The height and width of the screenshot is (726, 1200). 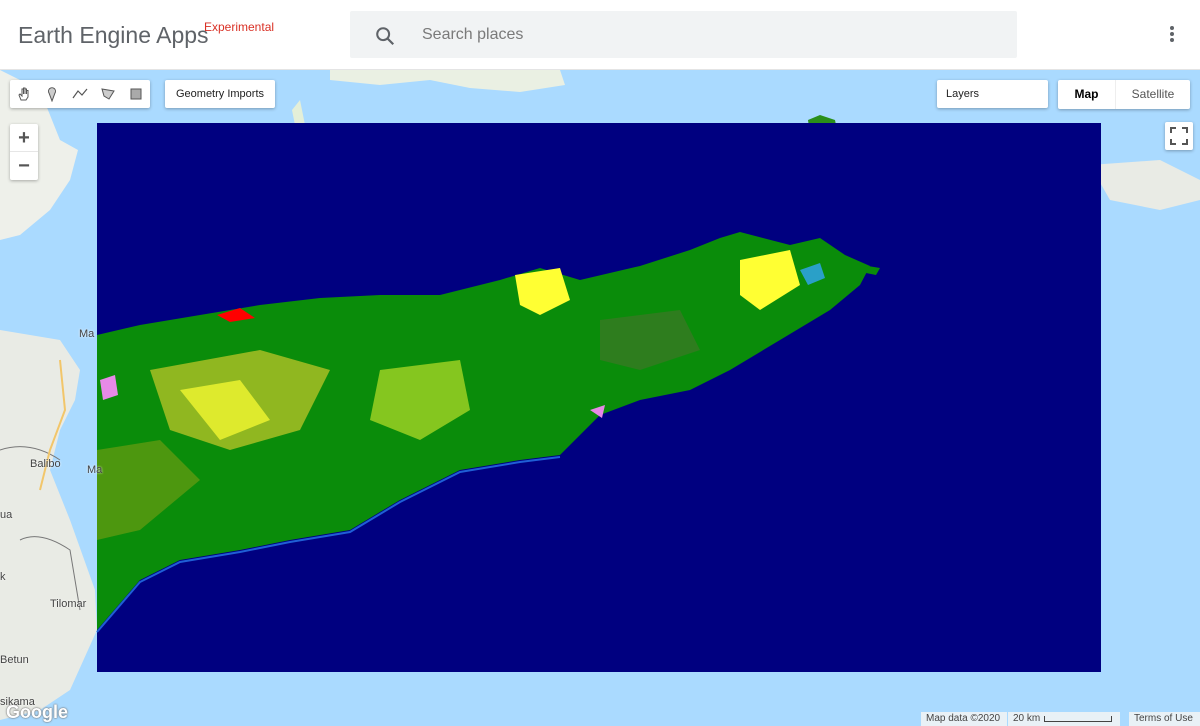 I want to click on terms-of-use-link: Terms of Use, so click(x=1164, y=719).